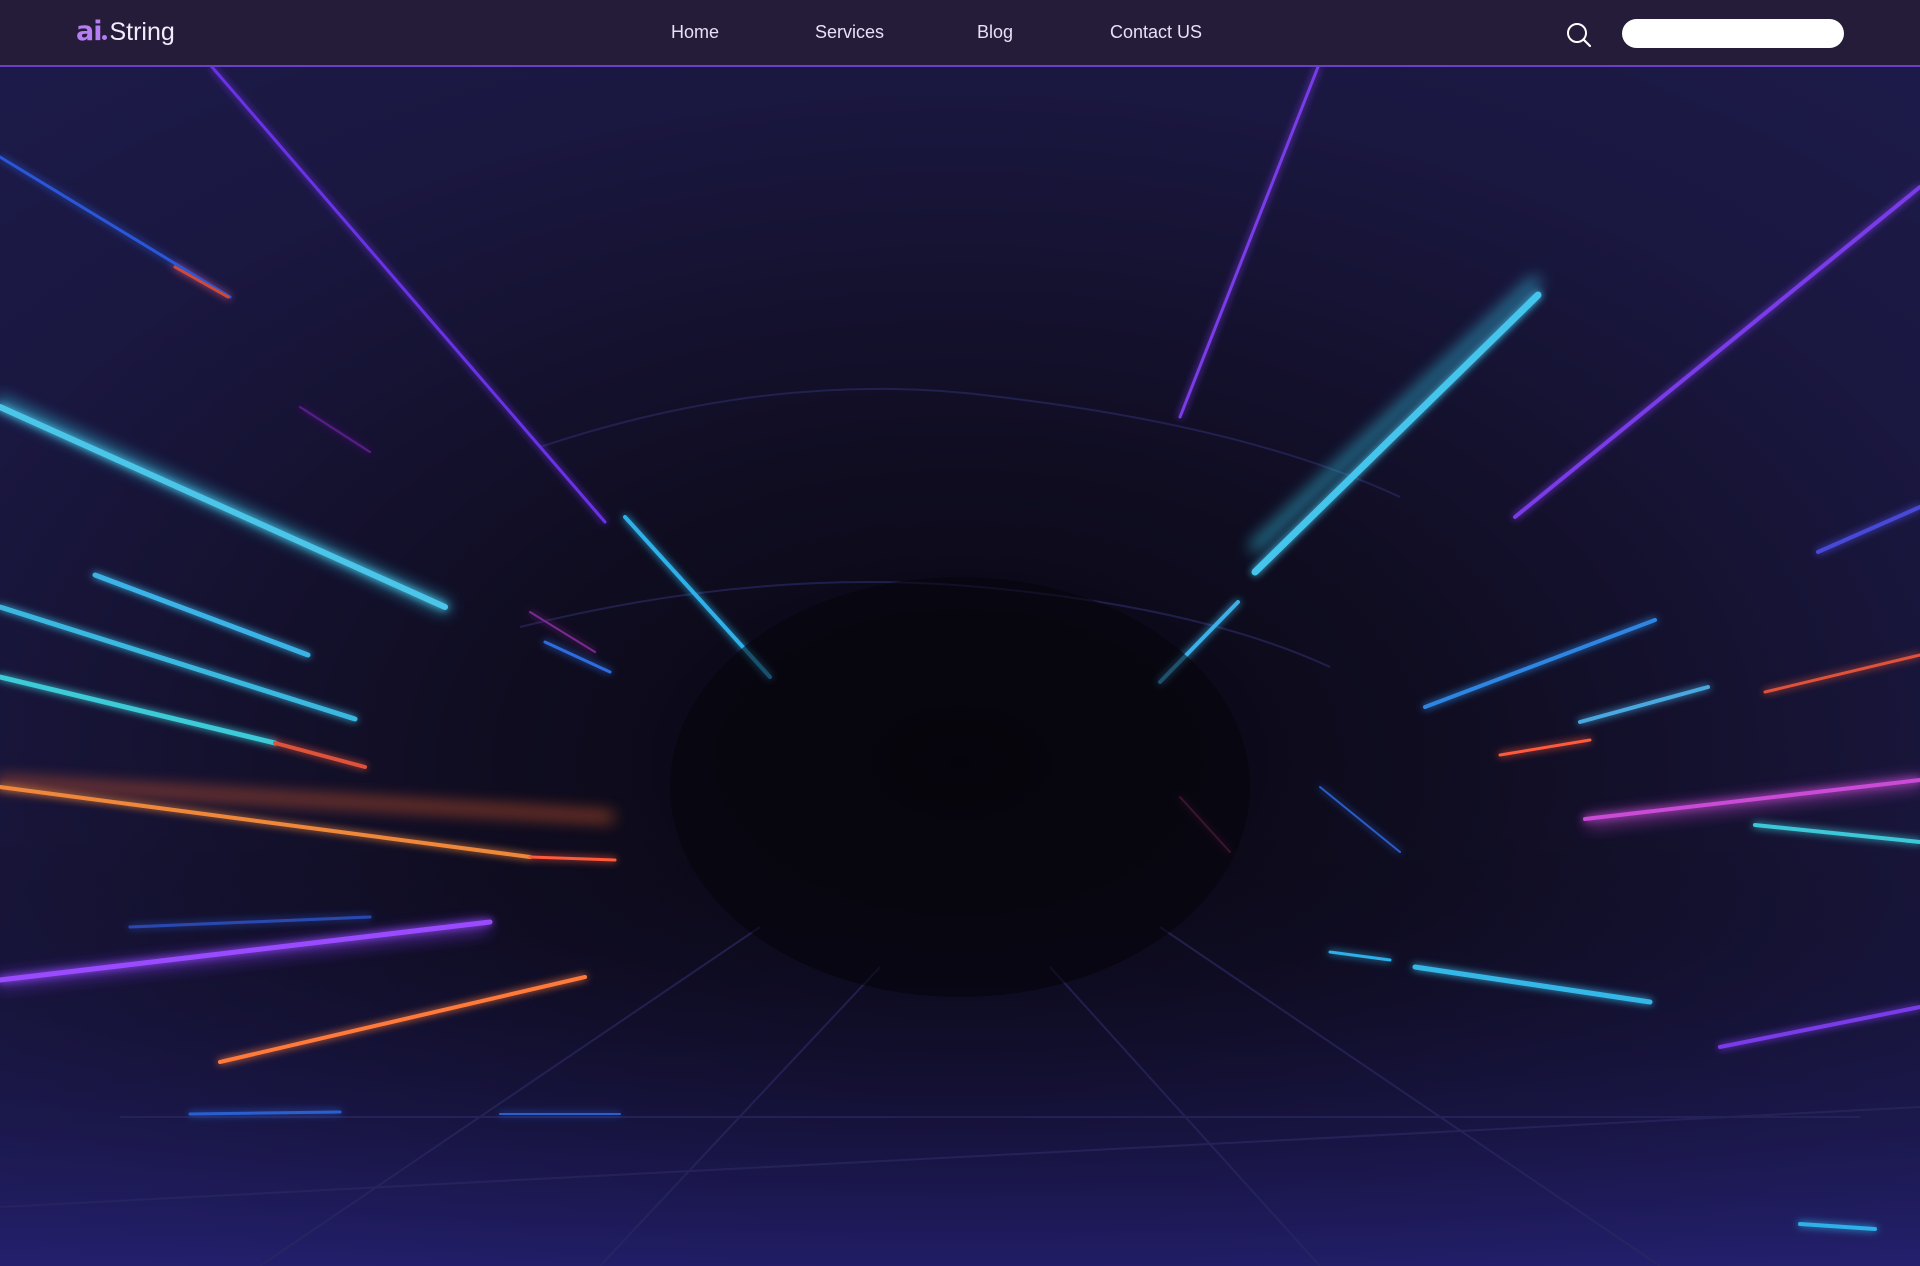  Describe the element at coordinates (695, 32) in the screenshot. I see `nav-link-home: Home` at that location.